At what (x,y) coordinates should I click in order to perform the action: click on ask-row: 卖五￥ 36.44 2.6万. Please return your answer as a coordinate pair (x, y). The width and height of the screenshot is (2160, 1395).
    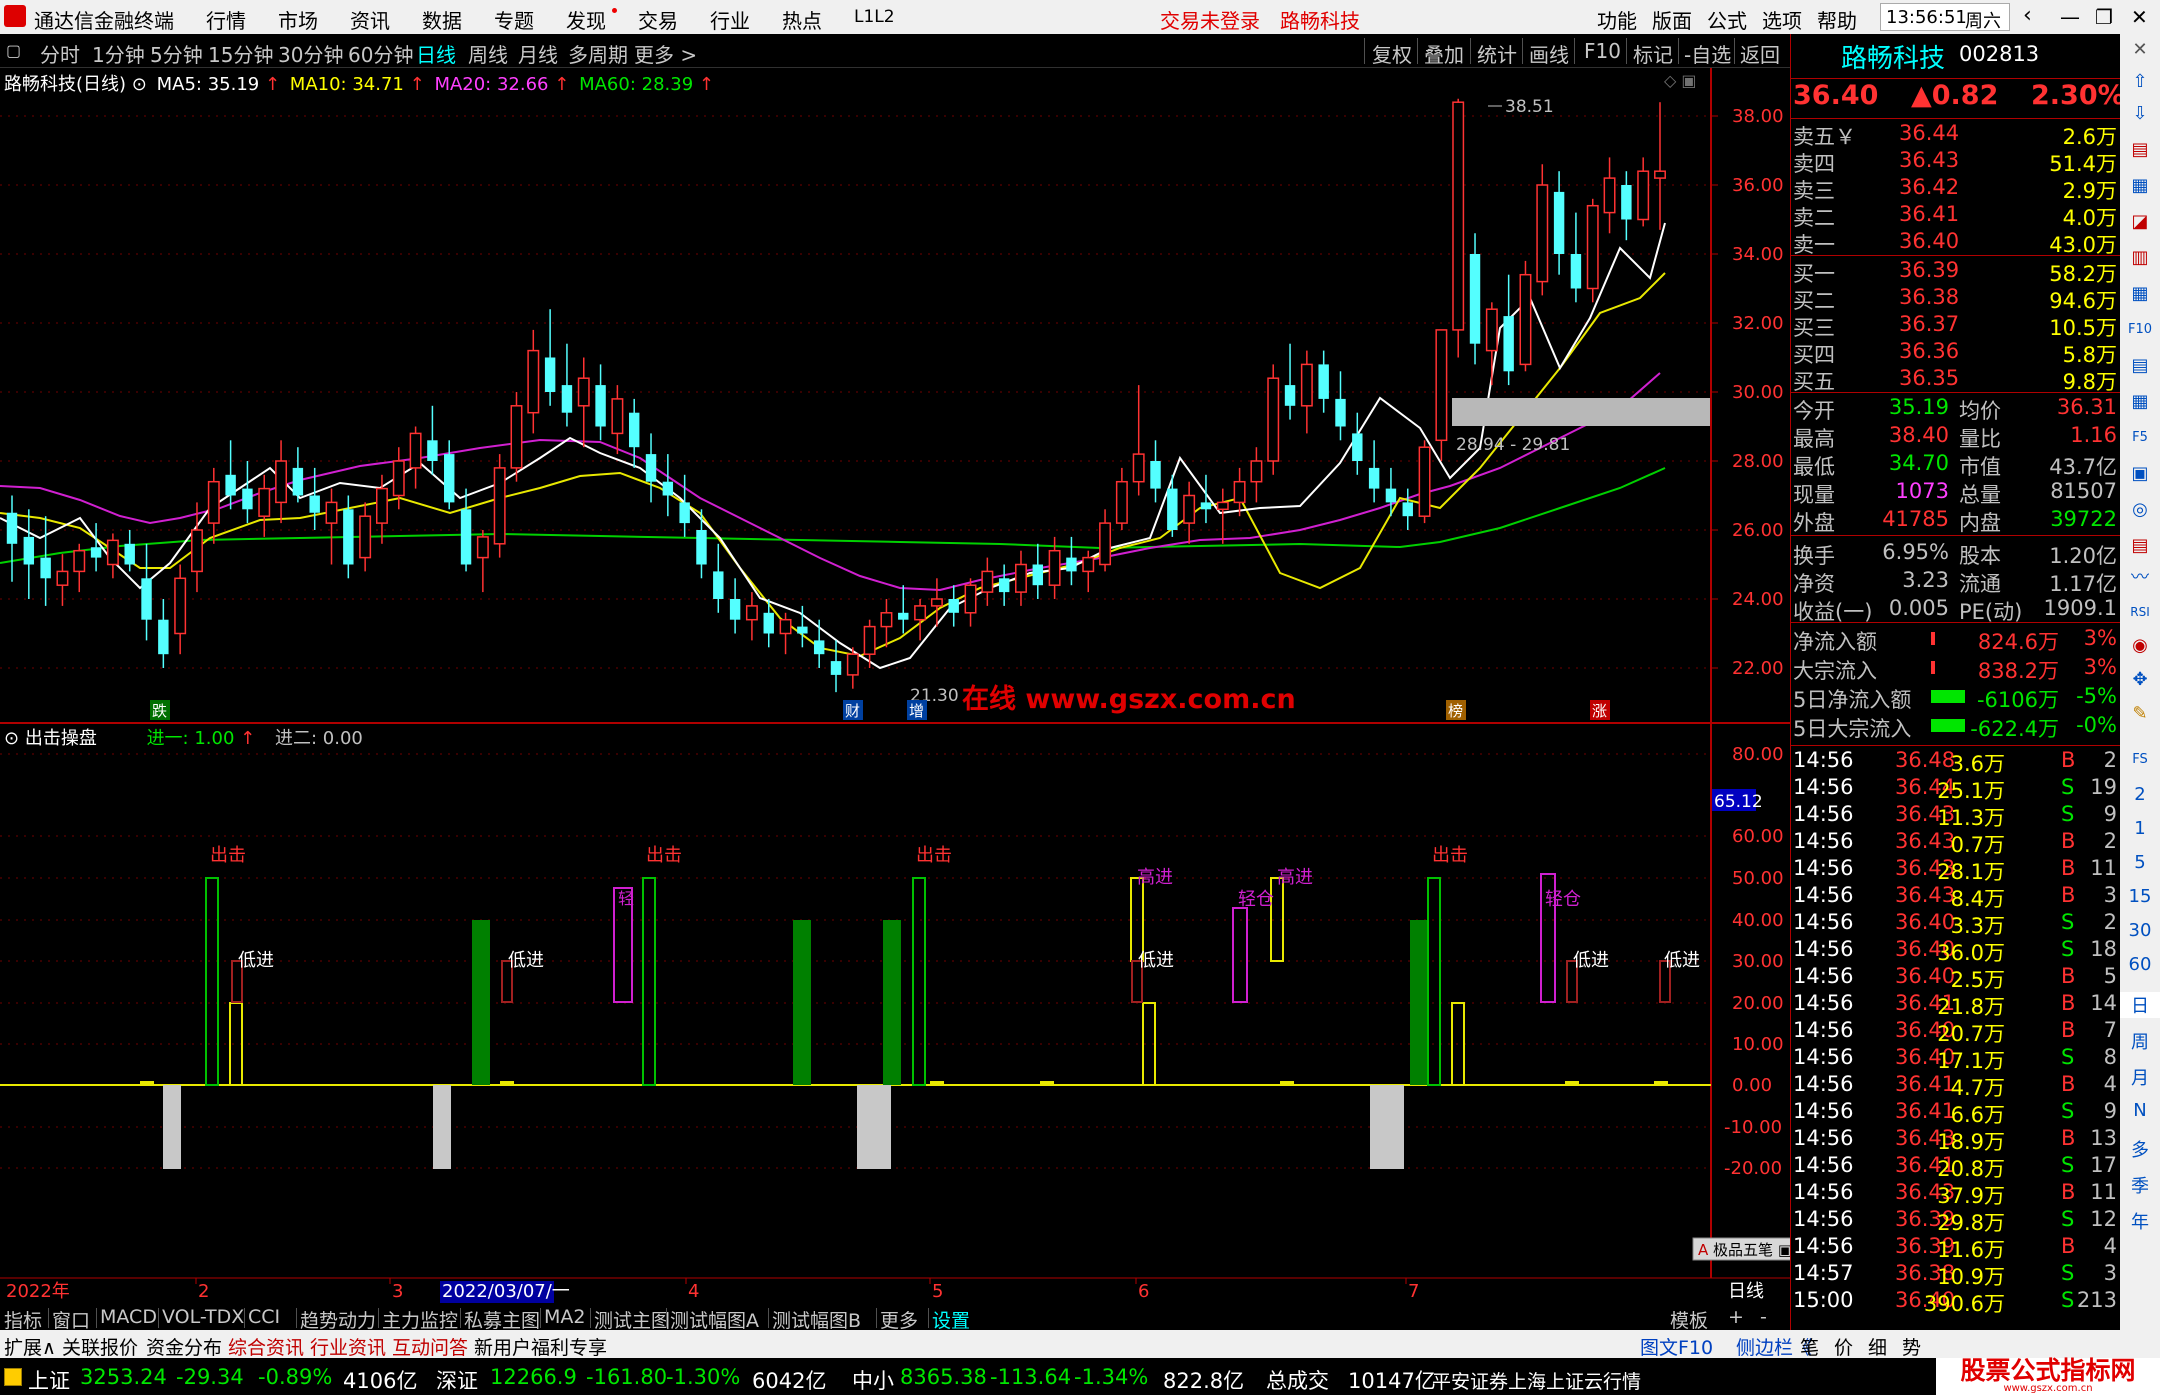
    Looking at the image, I should click on (1956, 135).